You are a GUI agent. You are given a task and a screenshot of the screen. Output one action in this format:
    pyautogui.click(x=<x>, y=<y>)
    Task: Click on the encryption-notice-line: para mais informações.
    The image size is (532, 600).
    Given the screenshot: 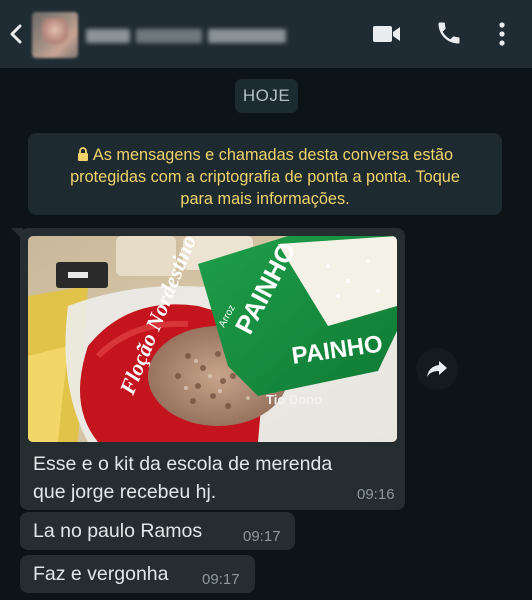 What is the action you would take?
    pyautogui.click(x=265, y=199)
    